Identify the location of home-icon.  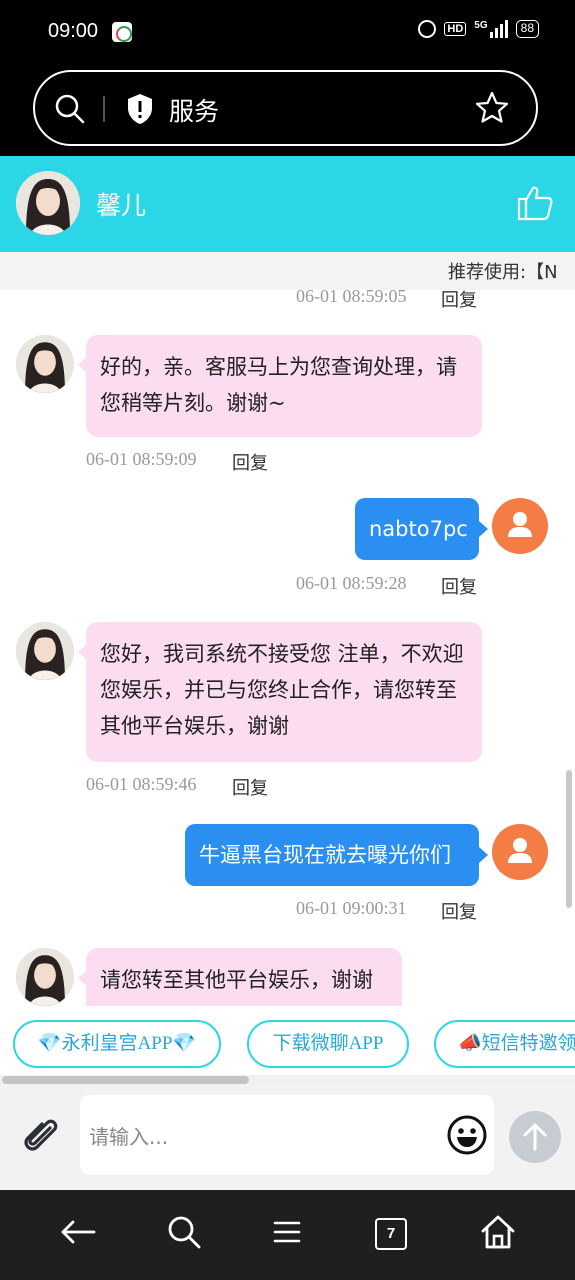
(498, 1234).